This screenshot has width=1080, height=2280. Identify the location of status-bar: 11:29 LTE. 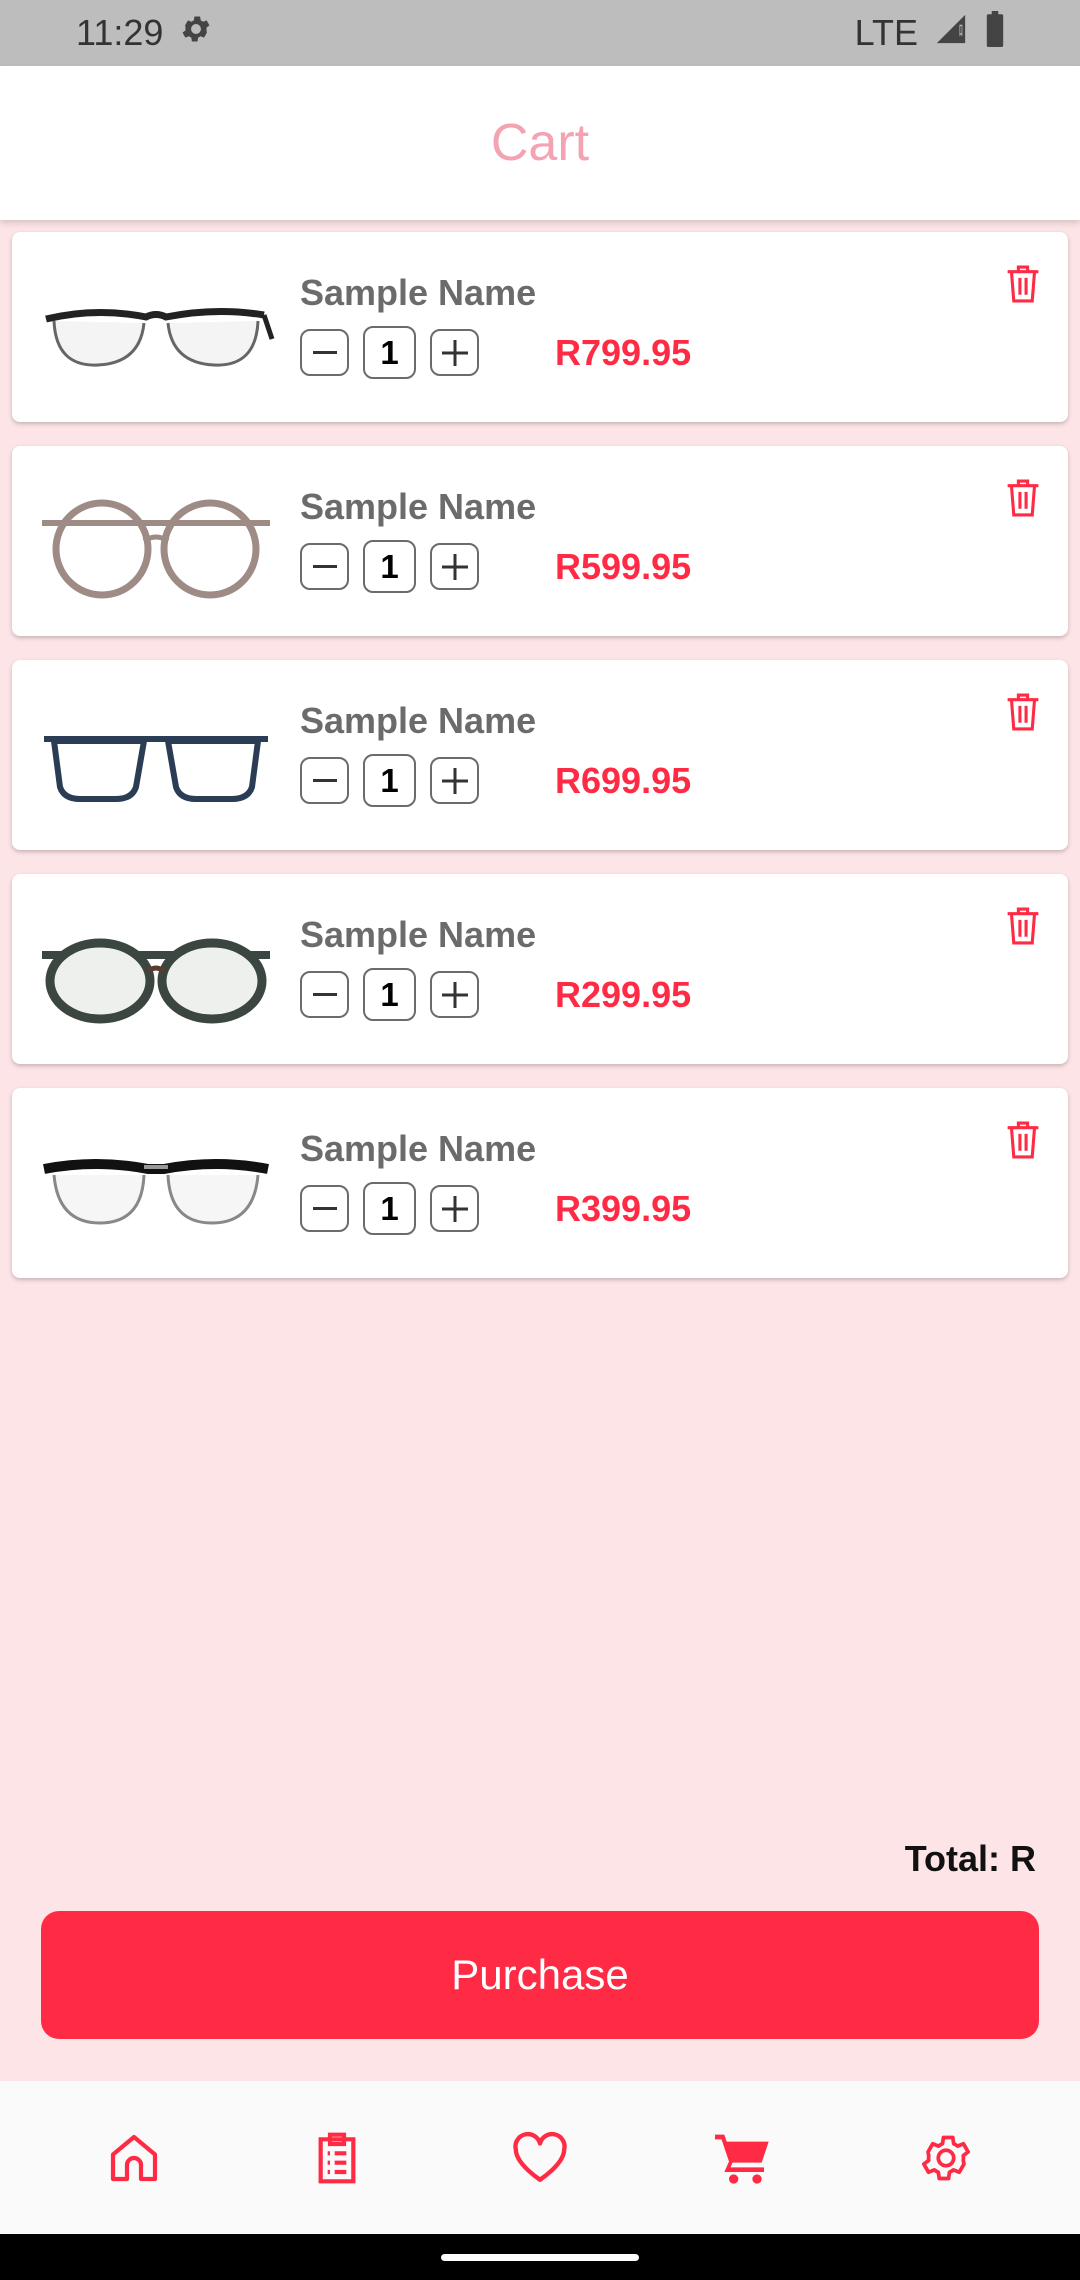
(540, 33).